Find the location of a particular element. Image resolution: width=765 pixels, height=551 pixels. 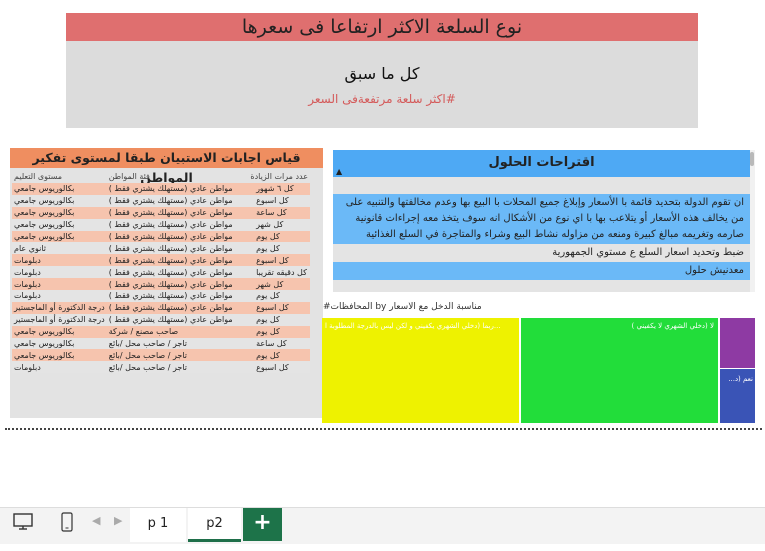

suggestion-item: معدنيش حلول is located at coordinates (541, 271).